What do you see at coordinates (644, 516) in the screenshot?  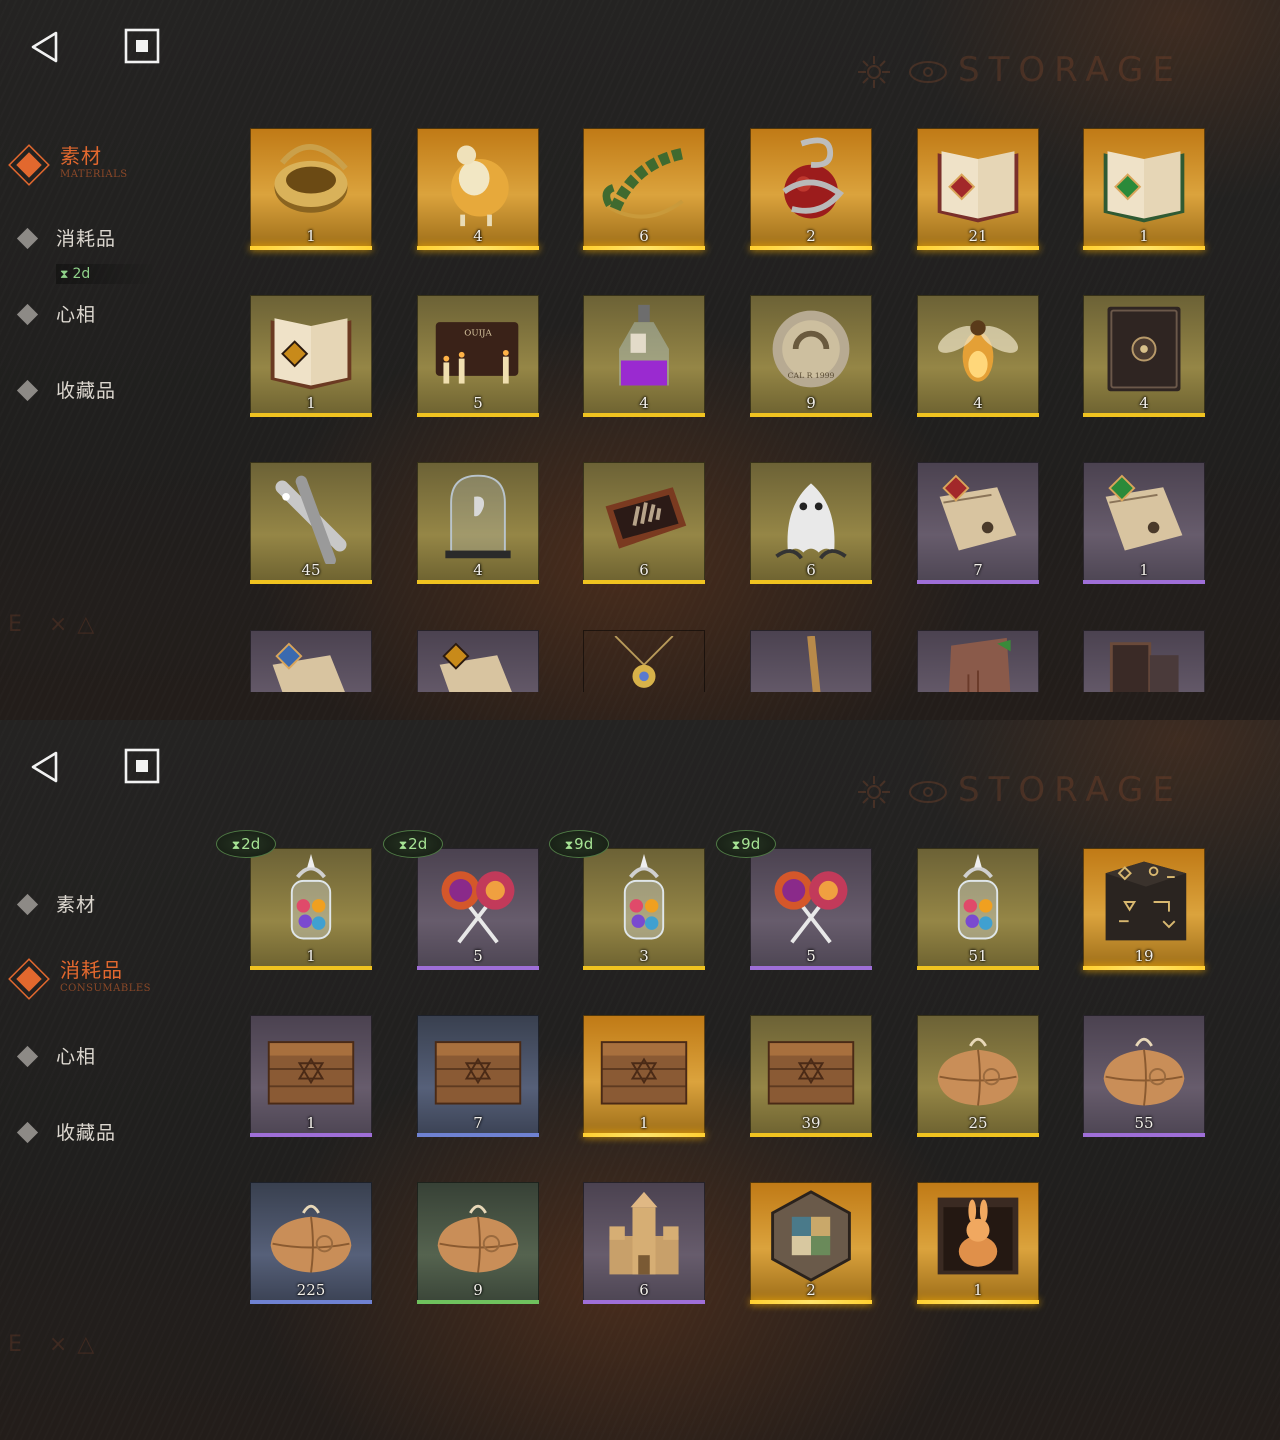 I see `hand-box-icon` at bounding box center [644, 516].